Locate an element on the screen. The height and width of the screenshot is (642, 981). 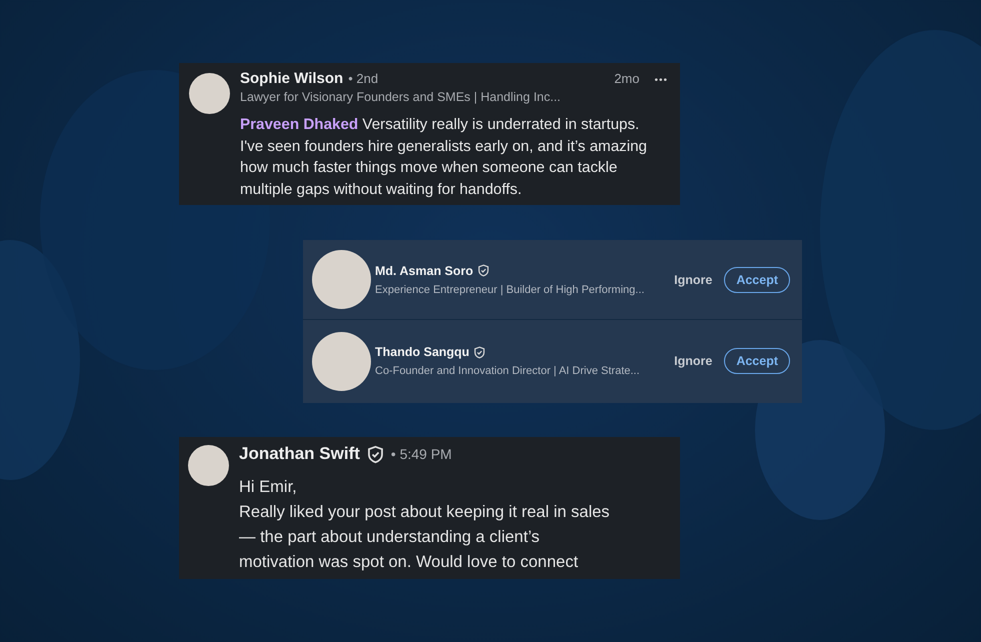
message-greeting: Hi Emir, is located at coordinates (268, 487).